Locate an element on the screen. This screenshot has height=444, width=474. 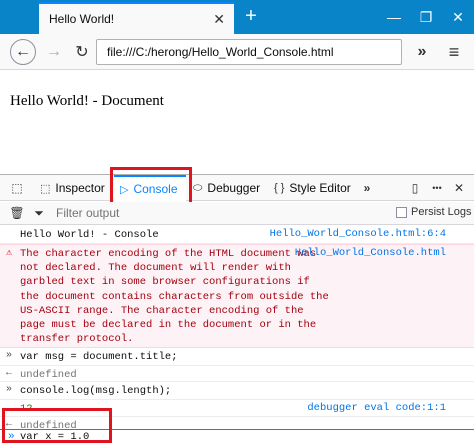
tab-label: Inspector is located at coordinates (80, 188).